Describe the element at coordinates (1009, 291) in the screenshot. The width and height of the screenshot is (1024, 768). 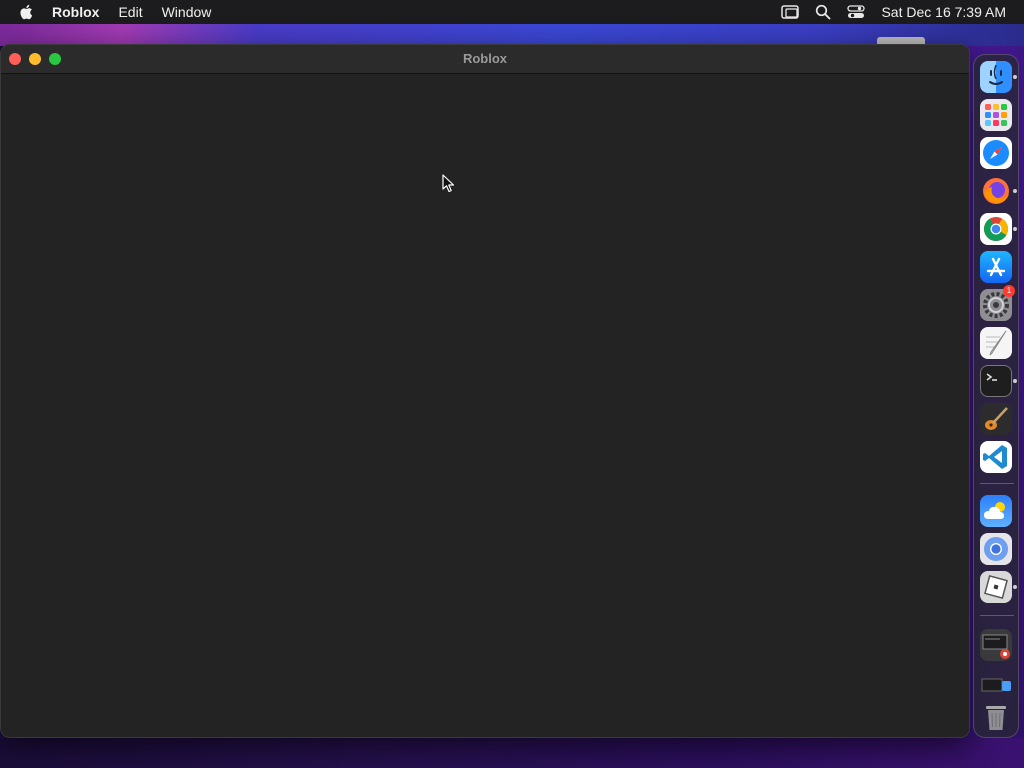
I see `notification-badge: 1` at that location.